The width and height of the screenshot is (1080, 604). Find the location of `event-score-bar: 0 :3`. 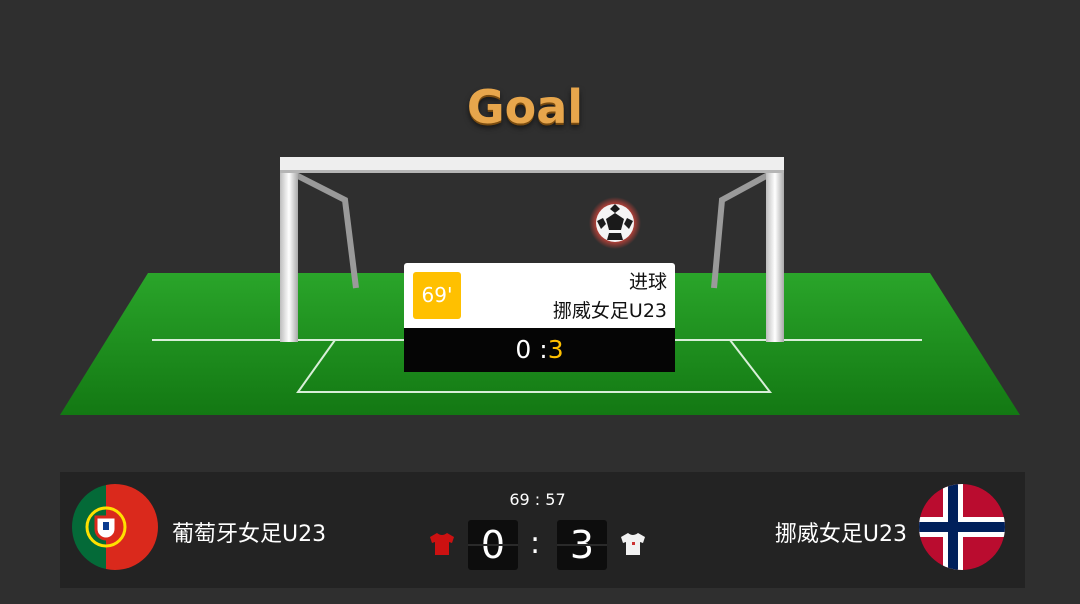

event-score-bar: 0 :3 is located at coordinates (539, 350).